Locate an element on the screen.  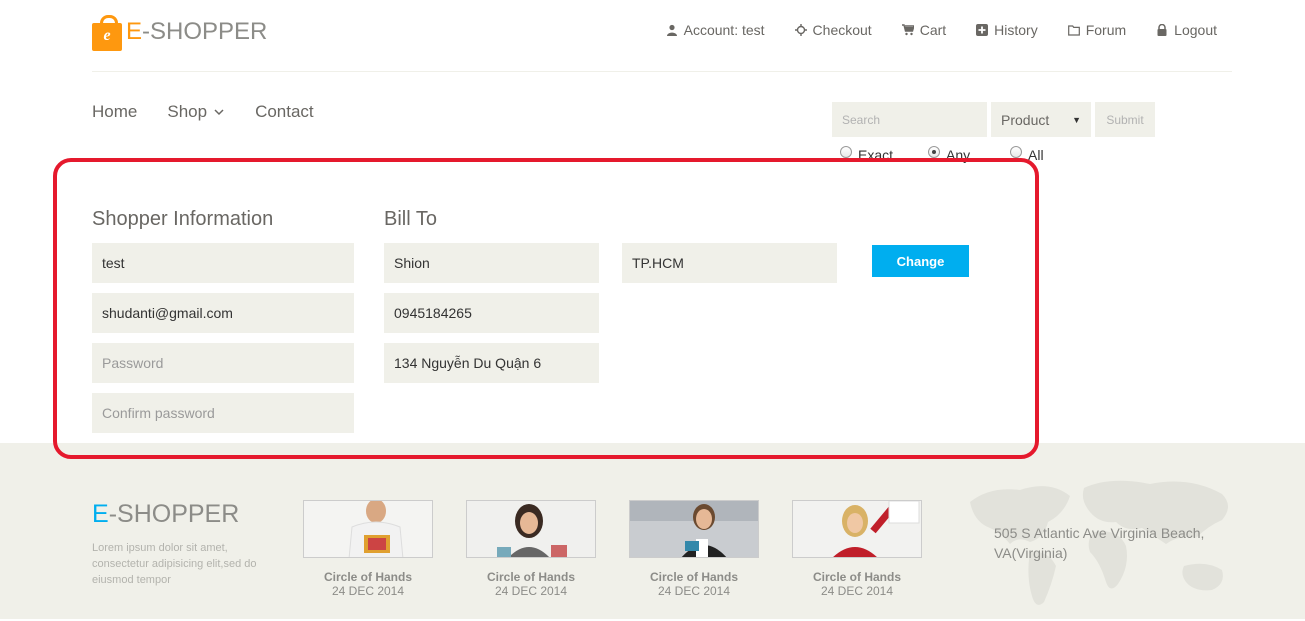
change-button: Change is located at coordinates (920, 261).